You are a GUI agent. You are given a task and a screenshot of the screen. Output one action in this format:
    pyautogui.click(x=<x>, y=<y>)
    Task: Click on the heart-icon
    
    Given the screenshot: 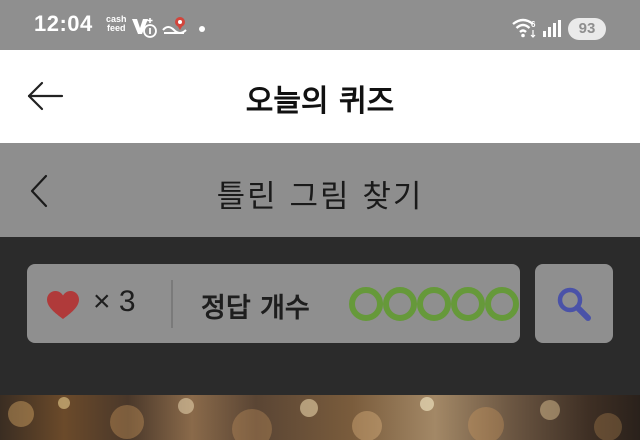 What is the action you would take?
    pyautogui.click(x=63, y=305)
    